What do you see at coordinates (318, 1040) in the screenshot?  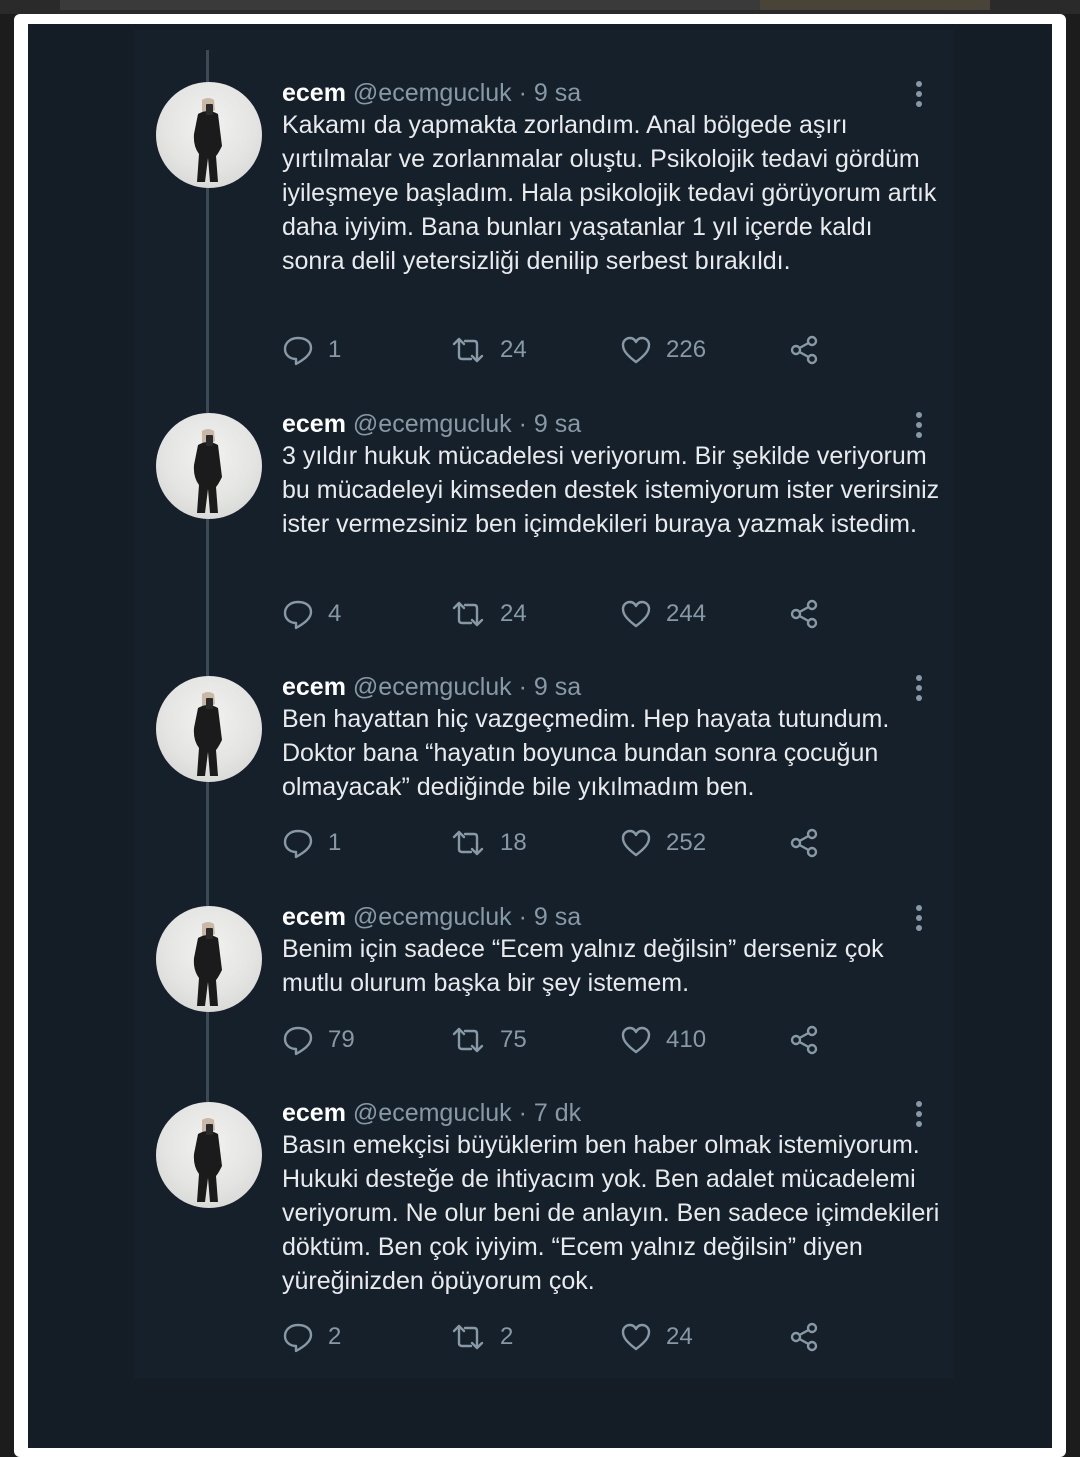 I see `reply-button: 79` at bounding box center [318, 1040].